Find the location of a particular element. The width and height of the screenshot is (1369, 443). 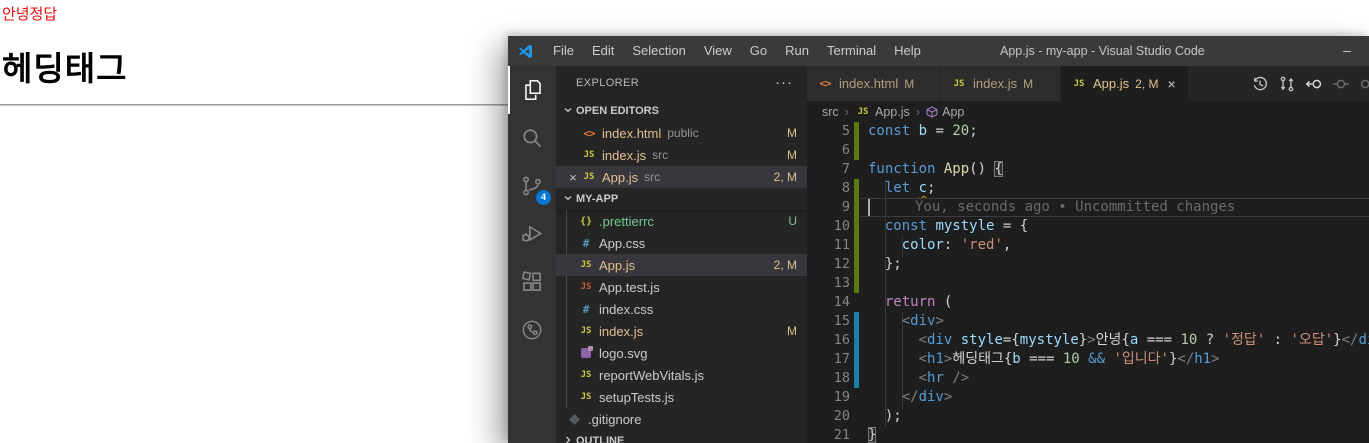

file-tree-item: JS setupTests.js is located at coordinates (681, 397).